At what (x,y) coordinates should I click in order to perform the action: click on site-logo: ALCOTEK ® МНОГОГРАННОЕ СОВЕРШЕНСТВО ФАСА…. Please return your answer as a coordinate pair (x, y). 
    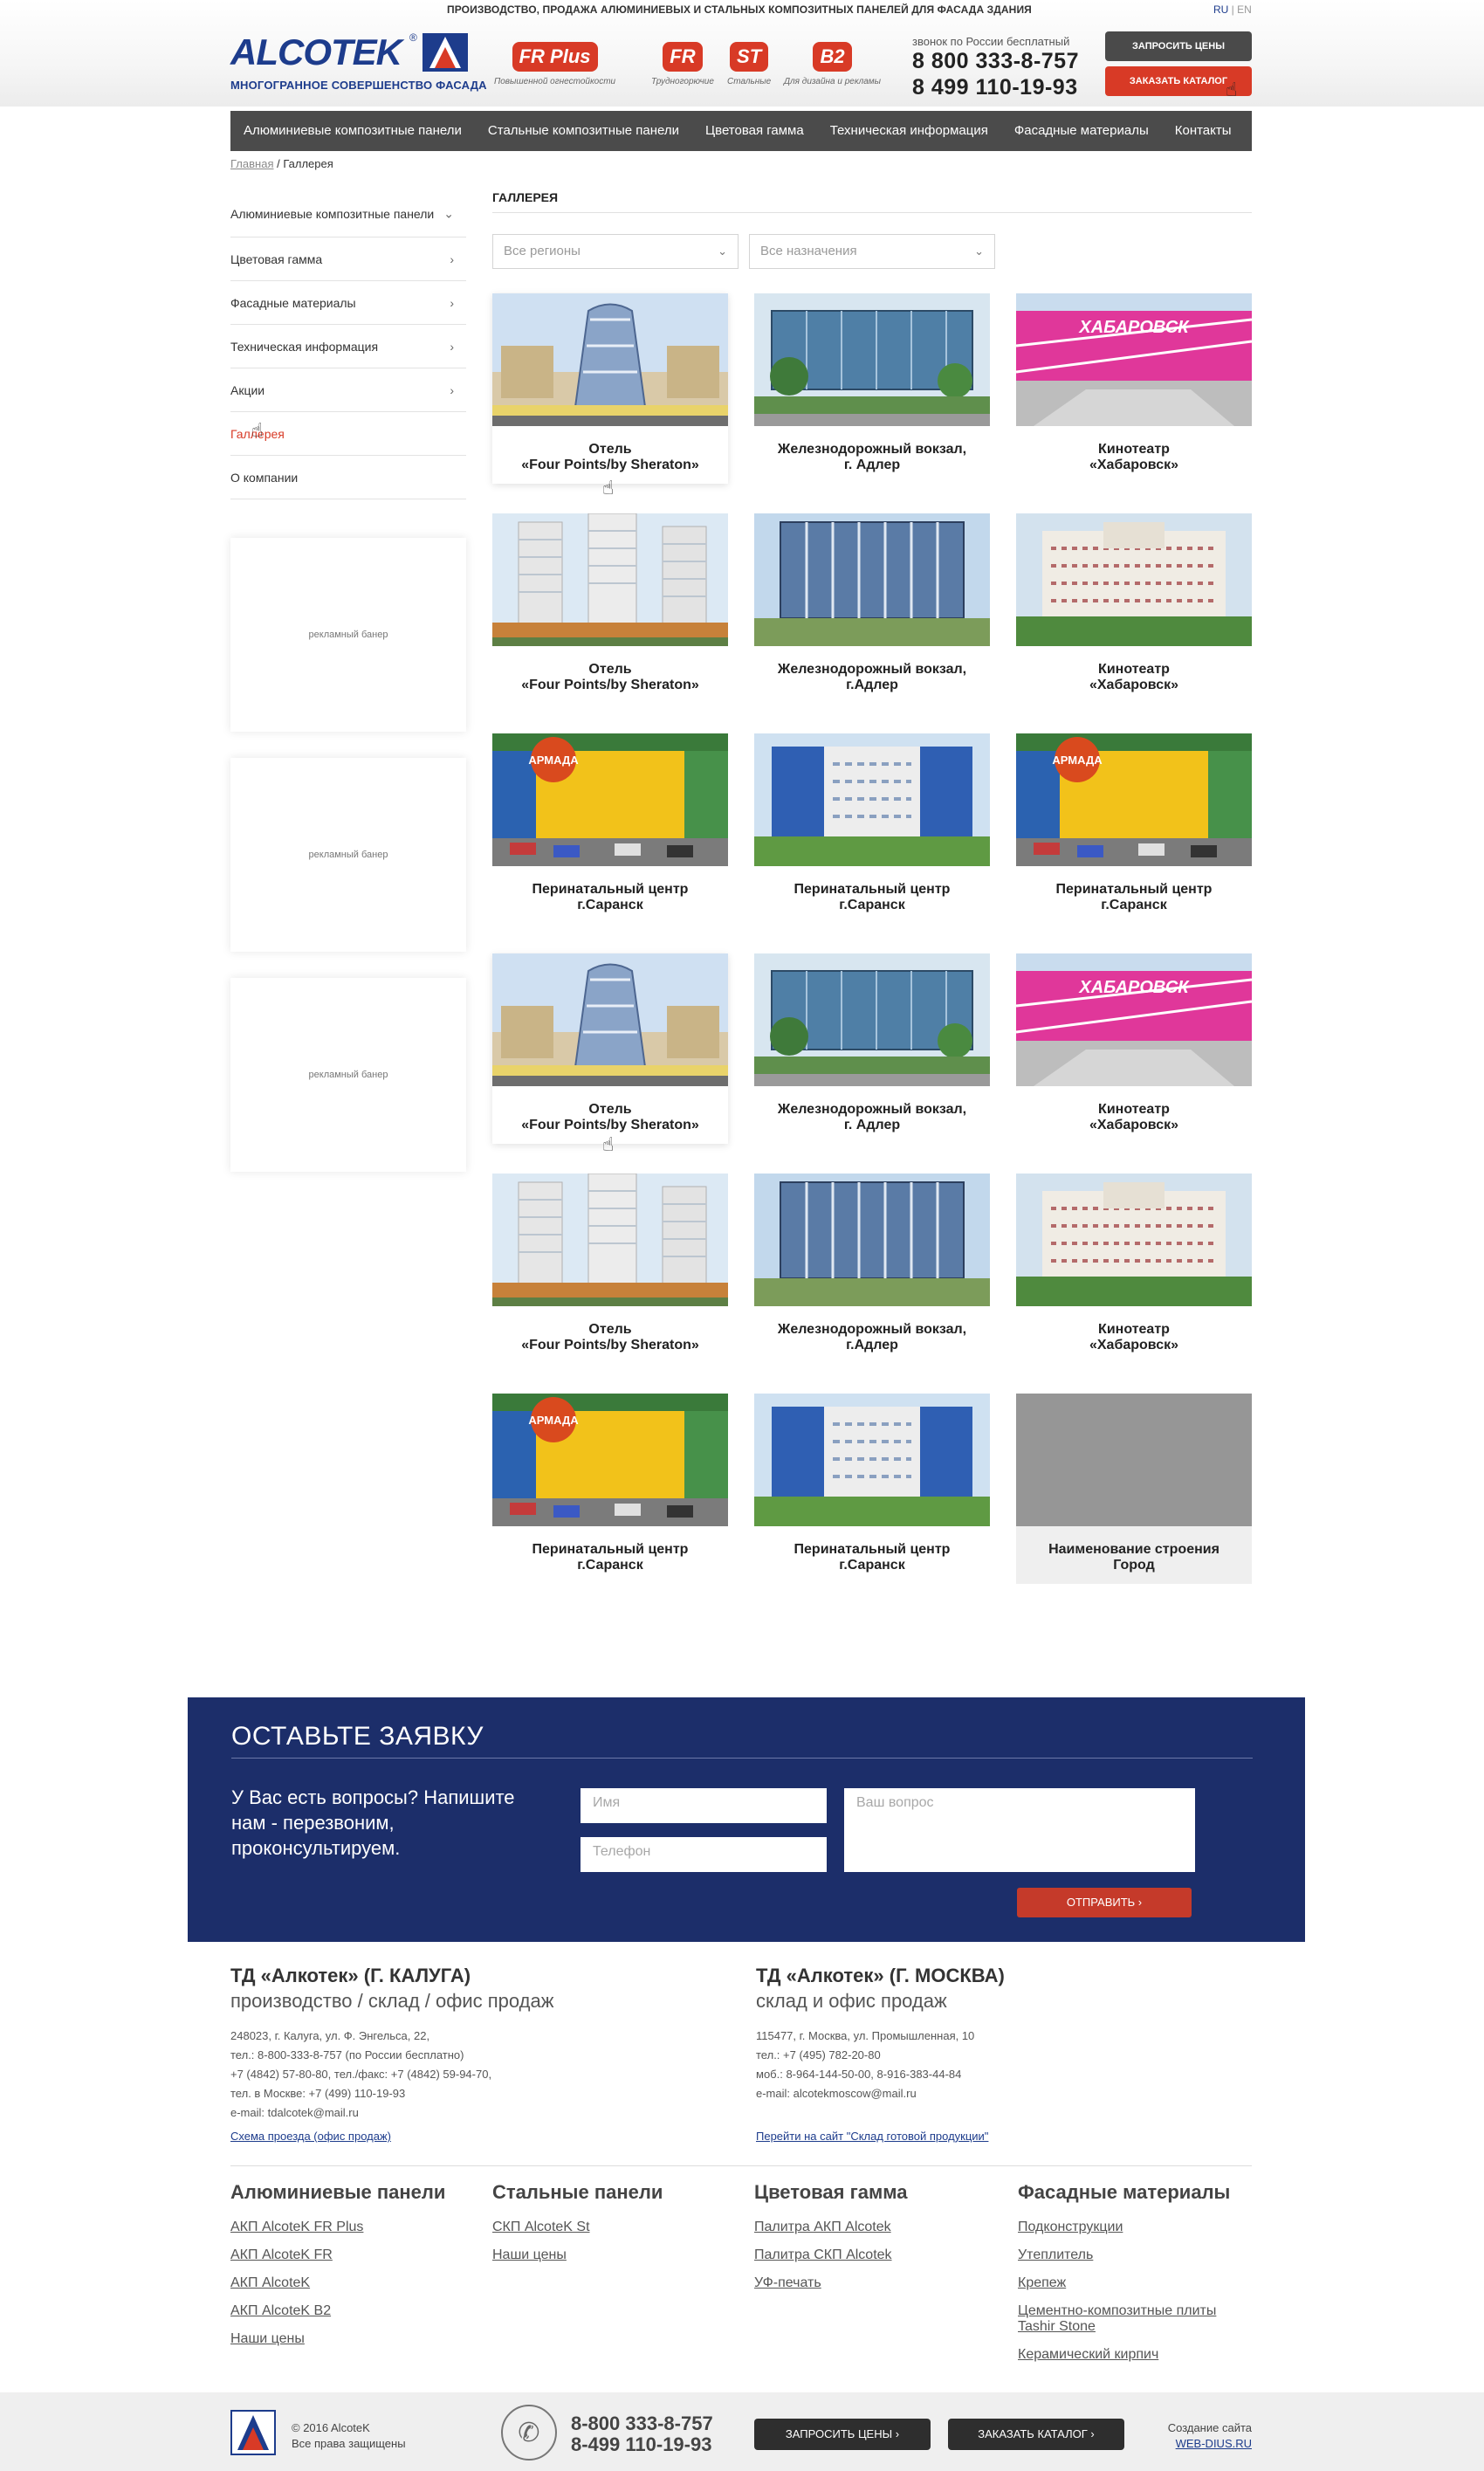
    Looking at the image, I should click on (358, 62).